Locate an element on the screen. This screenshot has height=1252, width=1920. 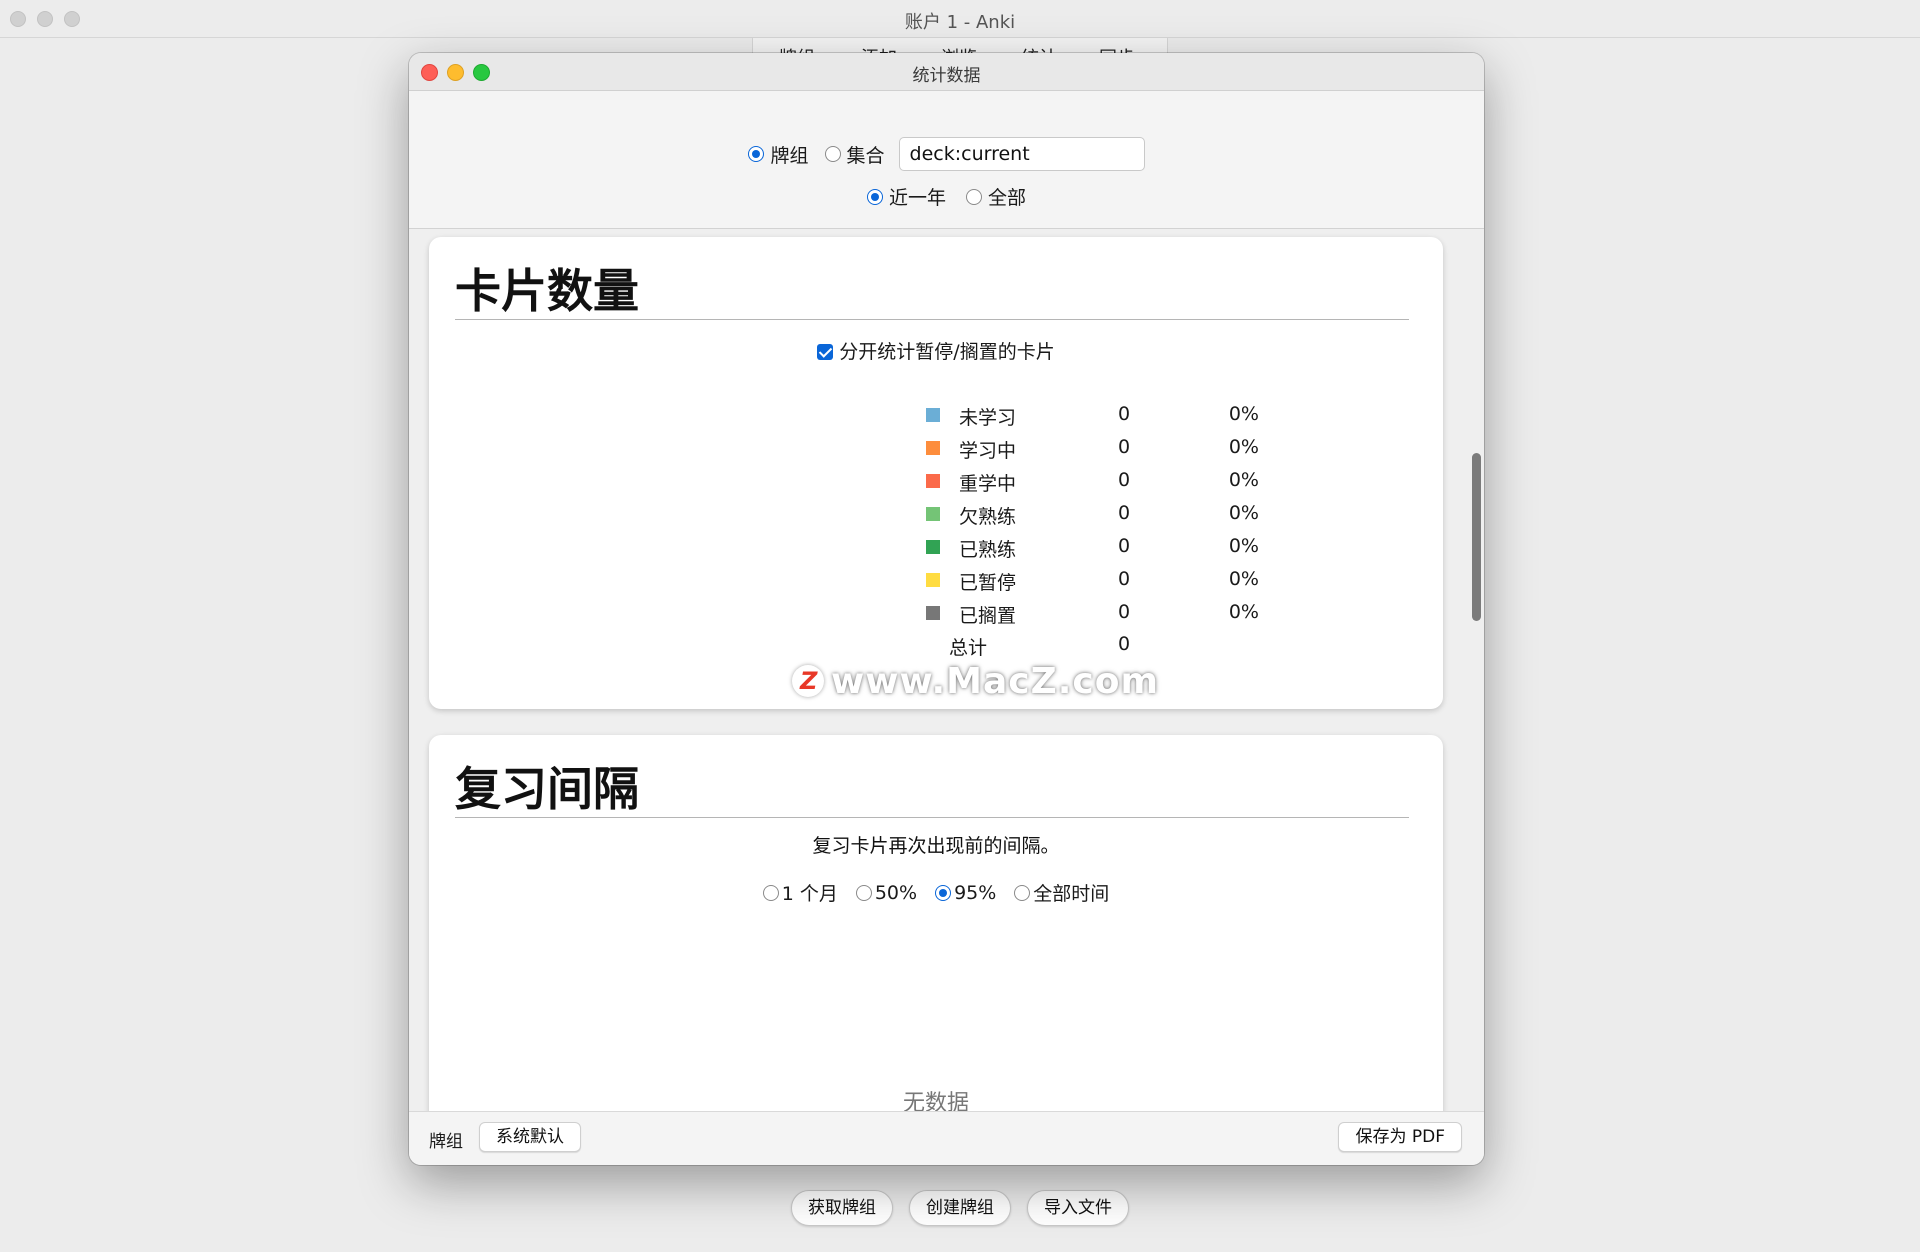
legend-label: 学习中 is located at coordinates (988, 451).